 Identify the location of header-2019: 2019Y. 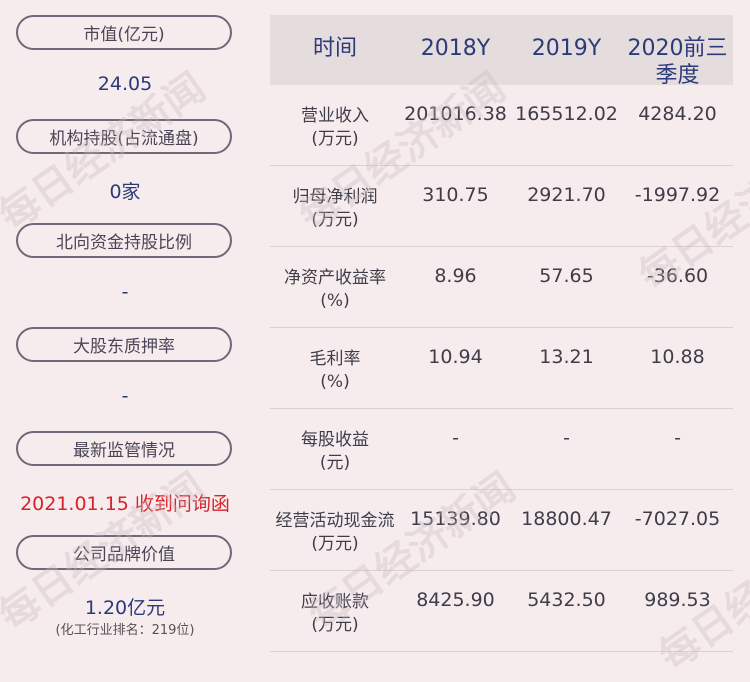
(566, 48).